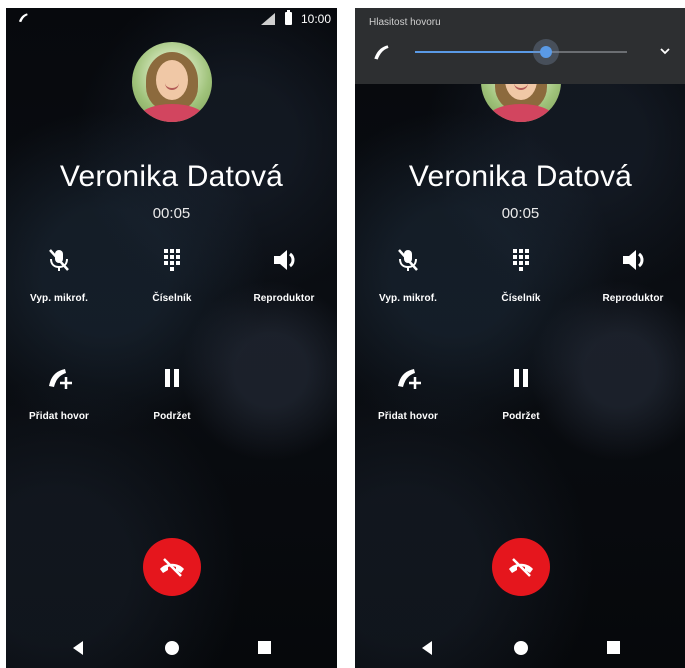 This screenshot has height=668, width=685. What do you see at coordinates (171, 19) in the screenshot?
I see `status-bar: 10:00` at bounding box center [171, 19].